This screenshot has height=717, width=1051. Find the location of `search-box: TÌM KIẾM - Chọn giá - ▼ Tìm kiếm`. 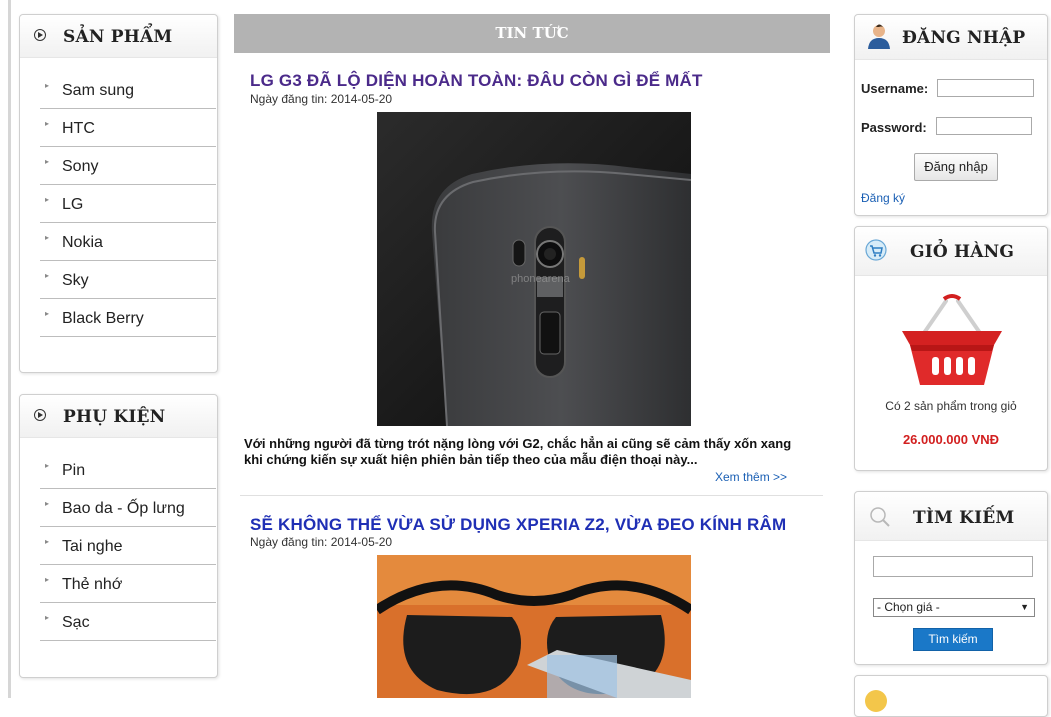

search-box: TÌM KIẾM - Chọn giá - ▼ Tìm kiếm is located at coordinates (951, 578).